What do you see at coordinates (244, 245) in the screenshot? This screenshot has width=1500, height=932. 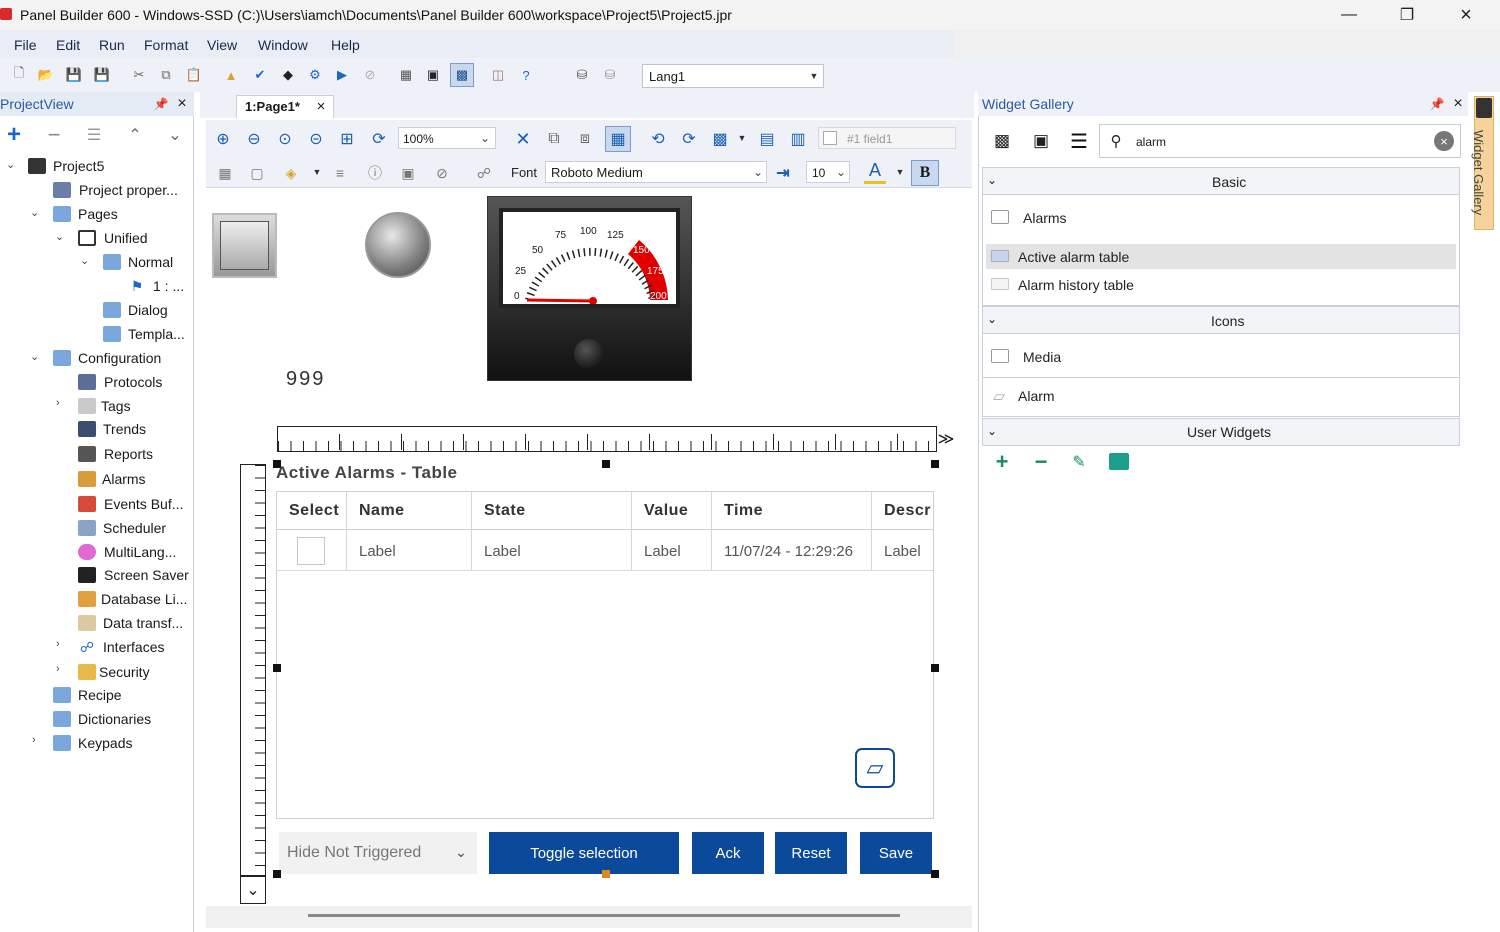 I see `button-widget` at bounding box center [244, 245].